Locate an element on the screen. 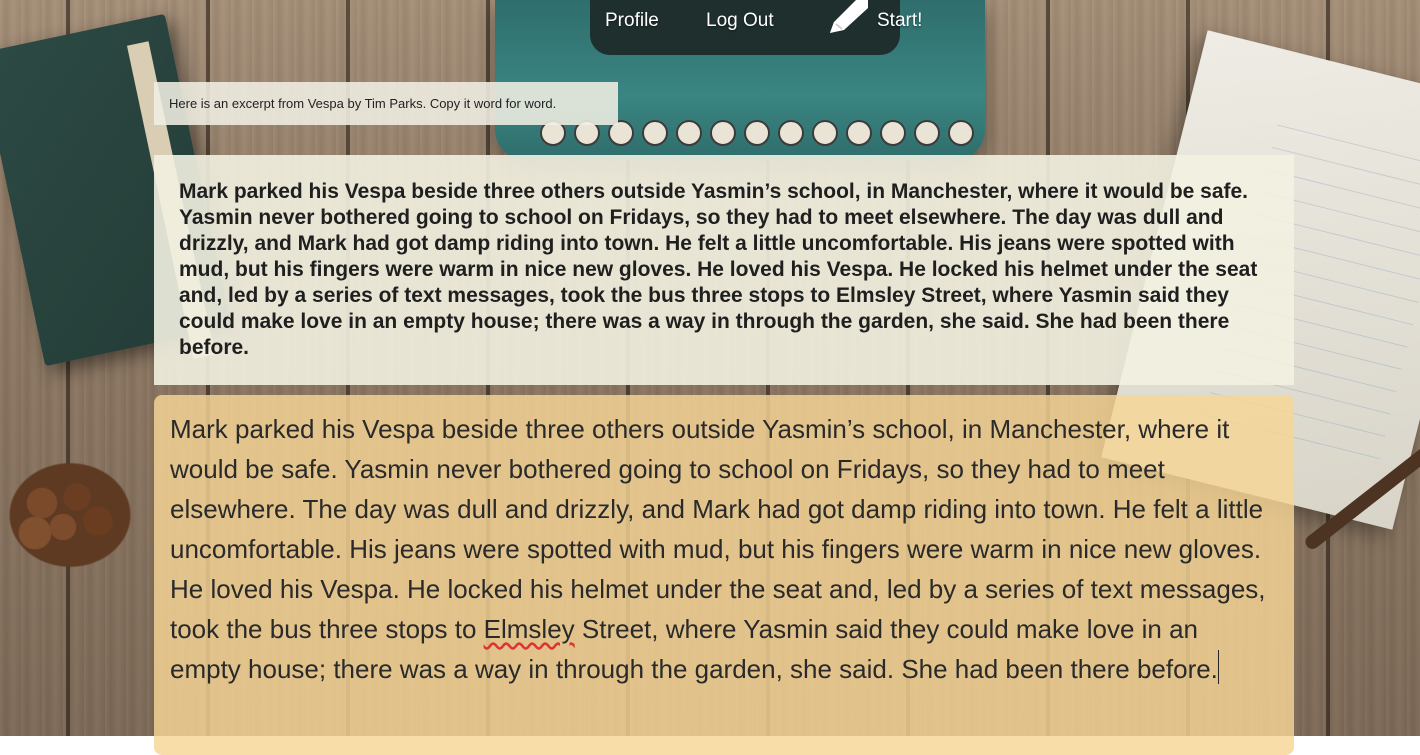 The width and height of the screenshot is (1420, 755). start-link: Start! is located at coordinates (899, 21).